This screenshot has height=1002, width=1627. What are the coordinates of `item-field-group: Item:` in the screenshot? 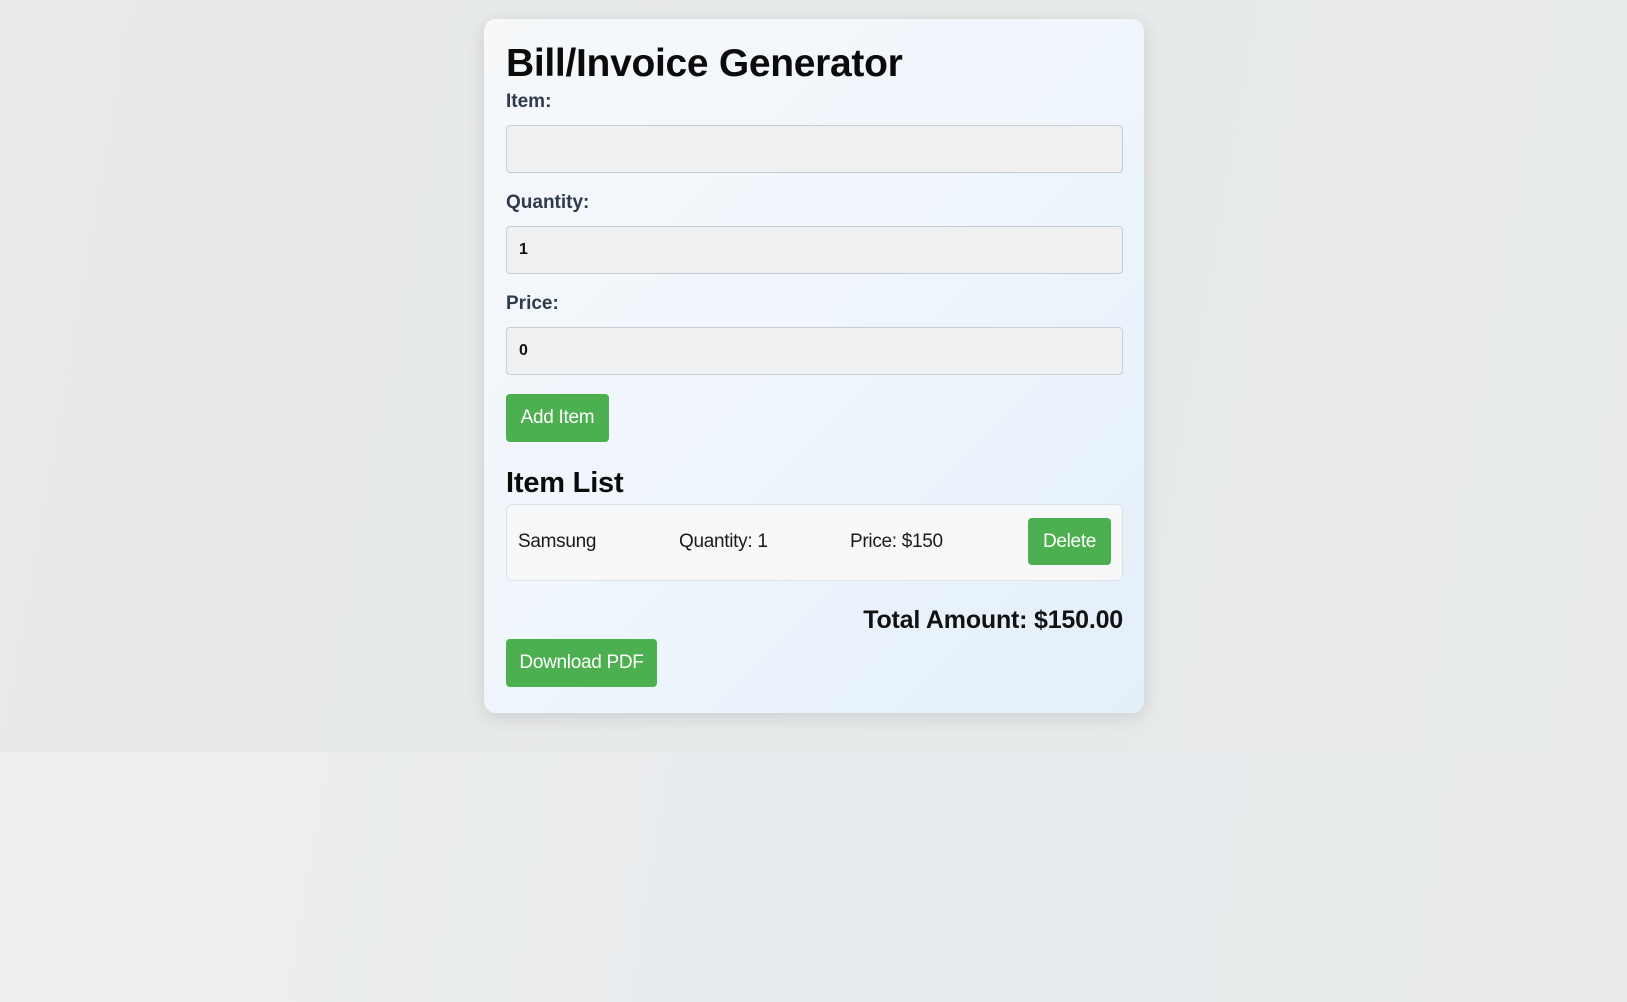 It's located at (814, 132).